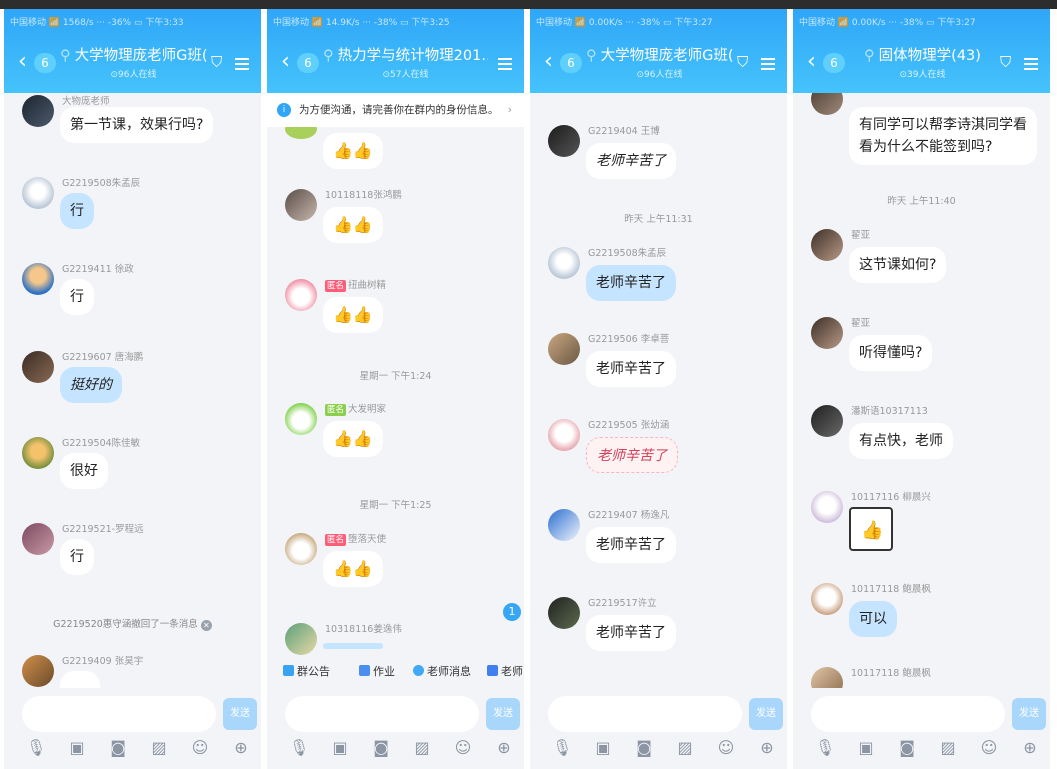  Describe the element at coordinates (377, 671) in the screenshot. I see `homework-button: 作业` at that location.